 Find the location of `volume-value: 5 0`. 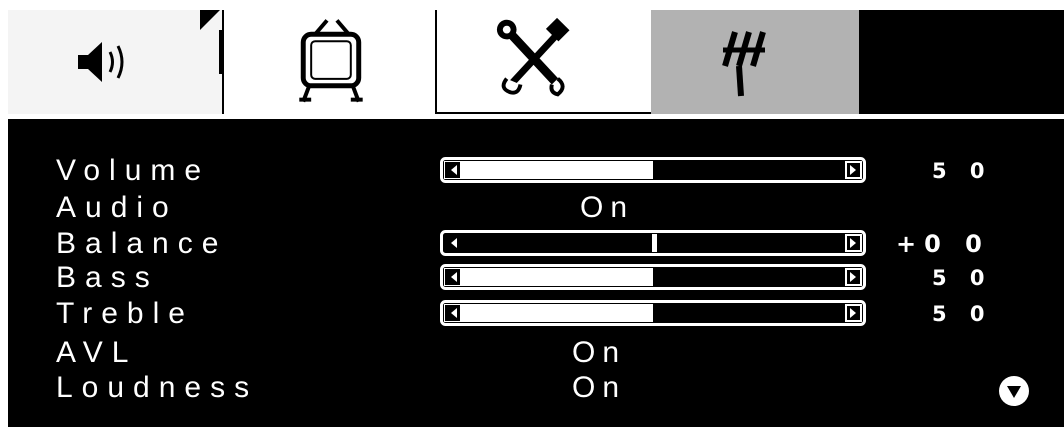

volume-value: 5 0 is located at coordinates (962, 171).